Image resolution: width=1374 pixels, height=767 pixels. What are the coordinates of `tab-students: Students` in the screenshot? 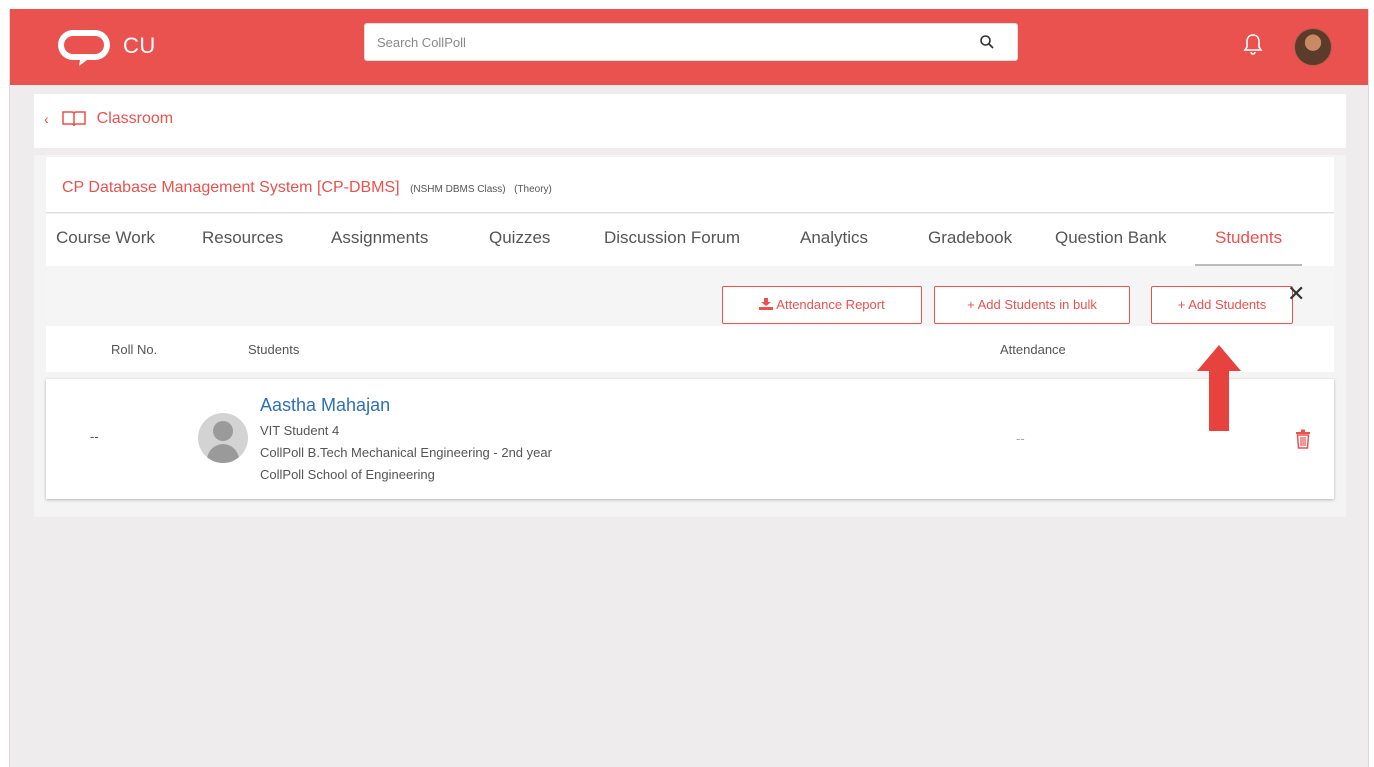 It's located at (1249, 240).